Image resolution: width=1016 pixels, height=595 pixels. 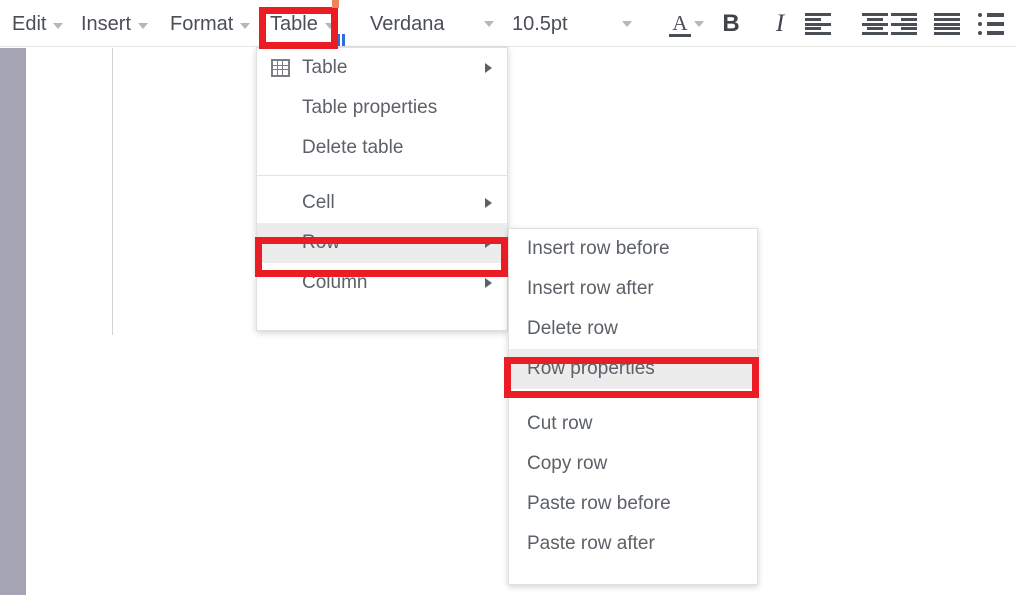 I want to click on menu-button-edit: Edit, so click(x=38, y=24).